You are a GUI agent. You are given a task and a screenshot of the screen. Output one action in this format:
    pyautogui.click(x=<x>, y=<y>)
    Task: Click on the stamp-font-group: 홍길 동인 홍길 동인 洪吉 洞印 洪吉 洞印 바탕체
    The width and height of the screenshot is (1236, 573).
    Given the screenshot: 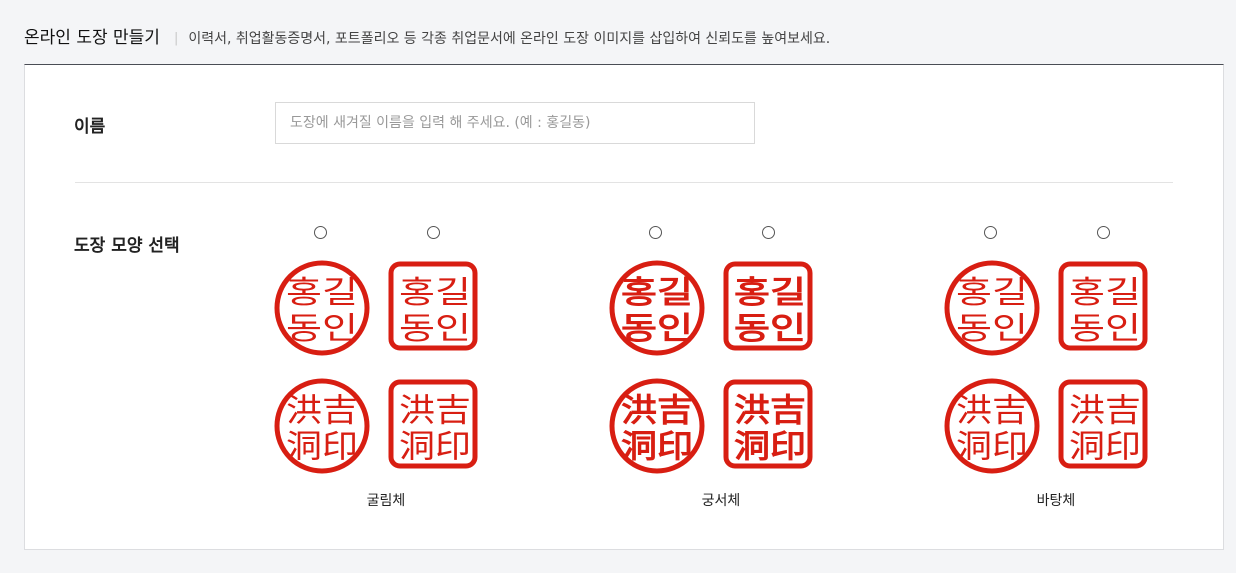 What is the action you would take?
    pyautogui.click(x=1054, y=367)
    